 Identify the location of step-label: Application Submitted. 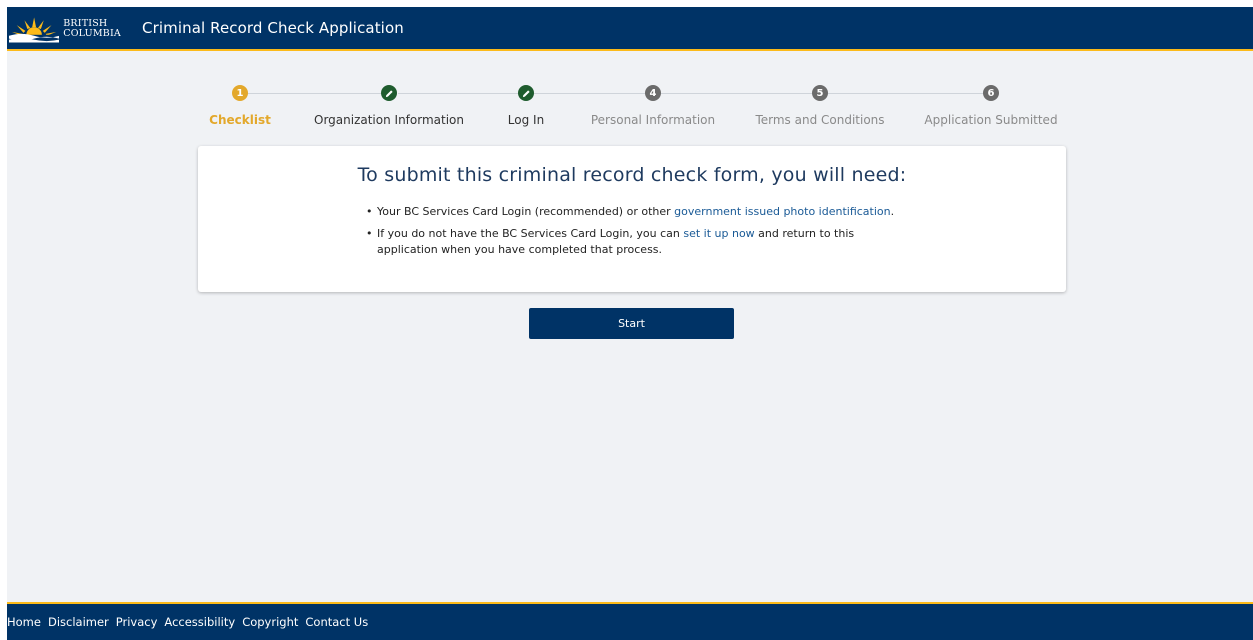
(991, 120).